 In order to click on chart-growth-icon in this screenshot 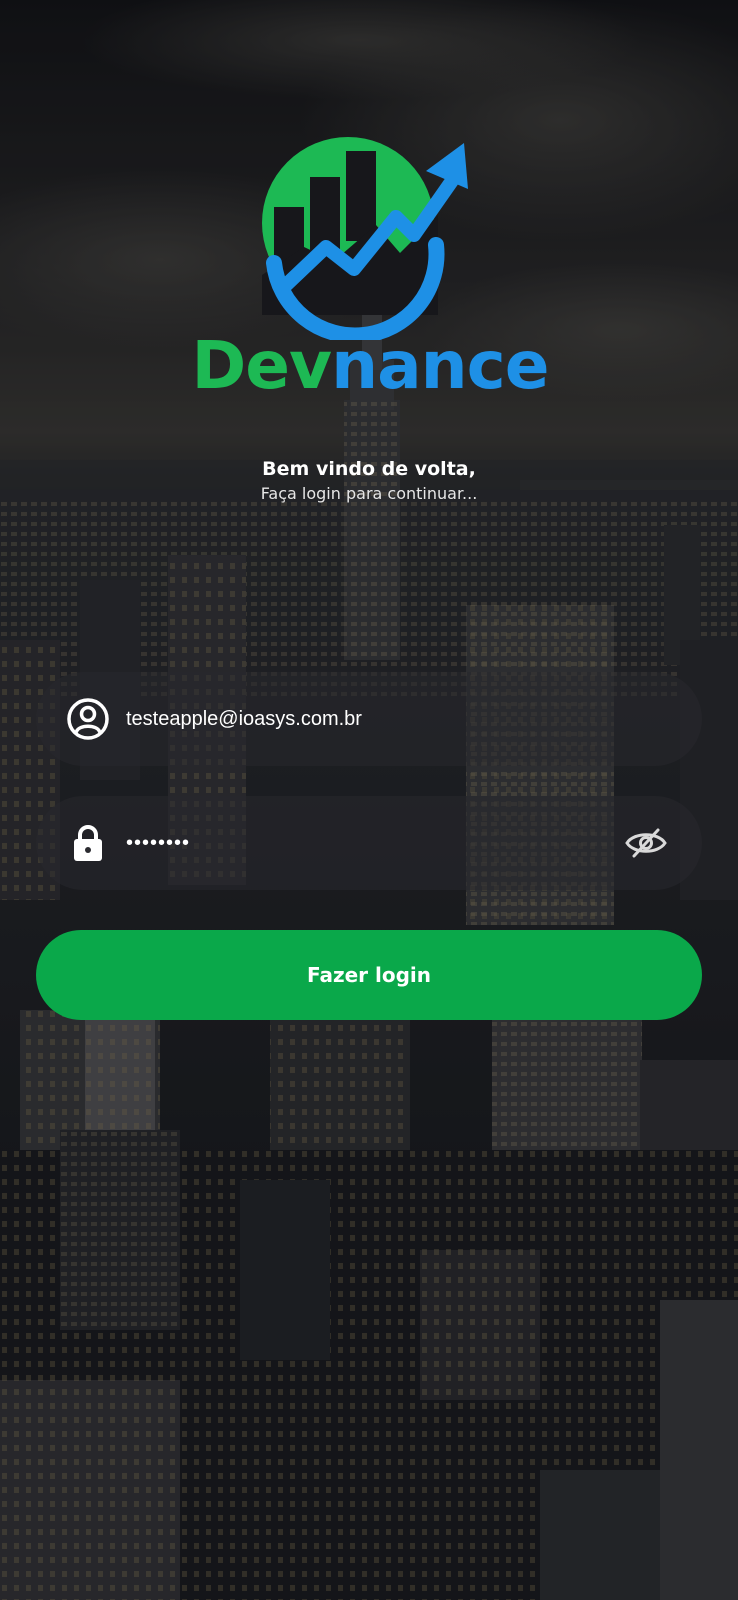, I will do `click(360, 239)`.